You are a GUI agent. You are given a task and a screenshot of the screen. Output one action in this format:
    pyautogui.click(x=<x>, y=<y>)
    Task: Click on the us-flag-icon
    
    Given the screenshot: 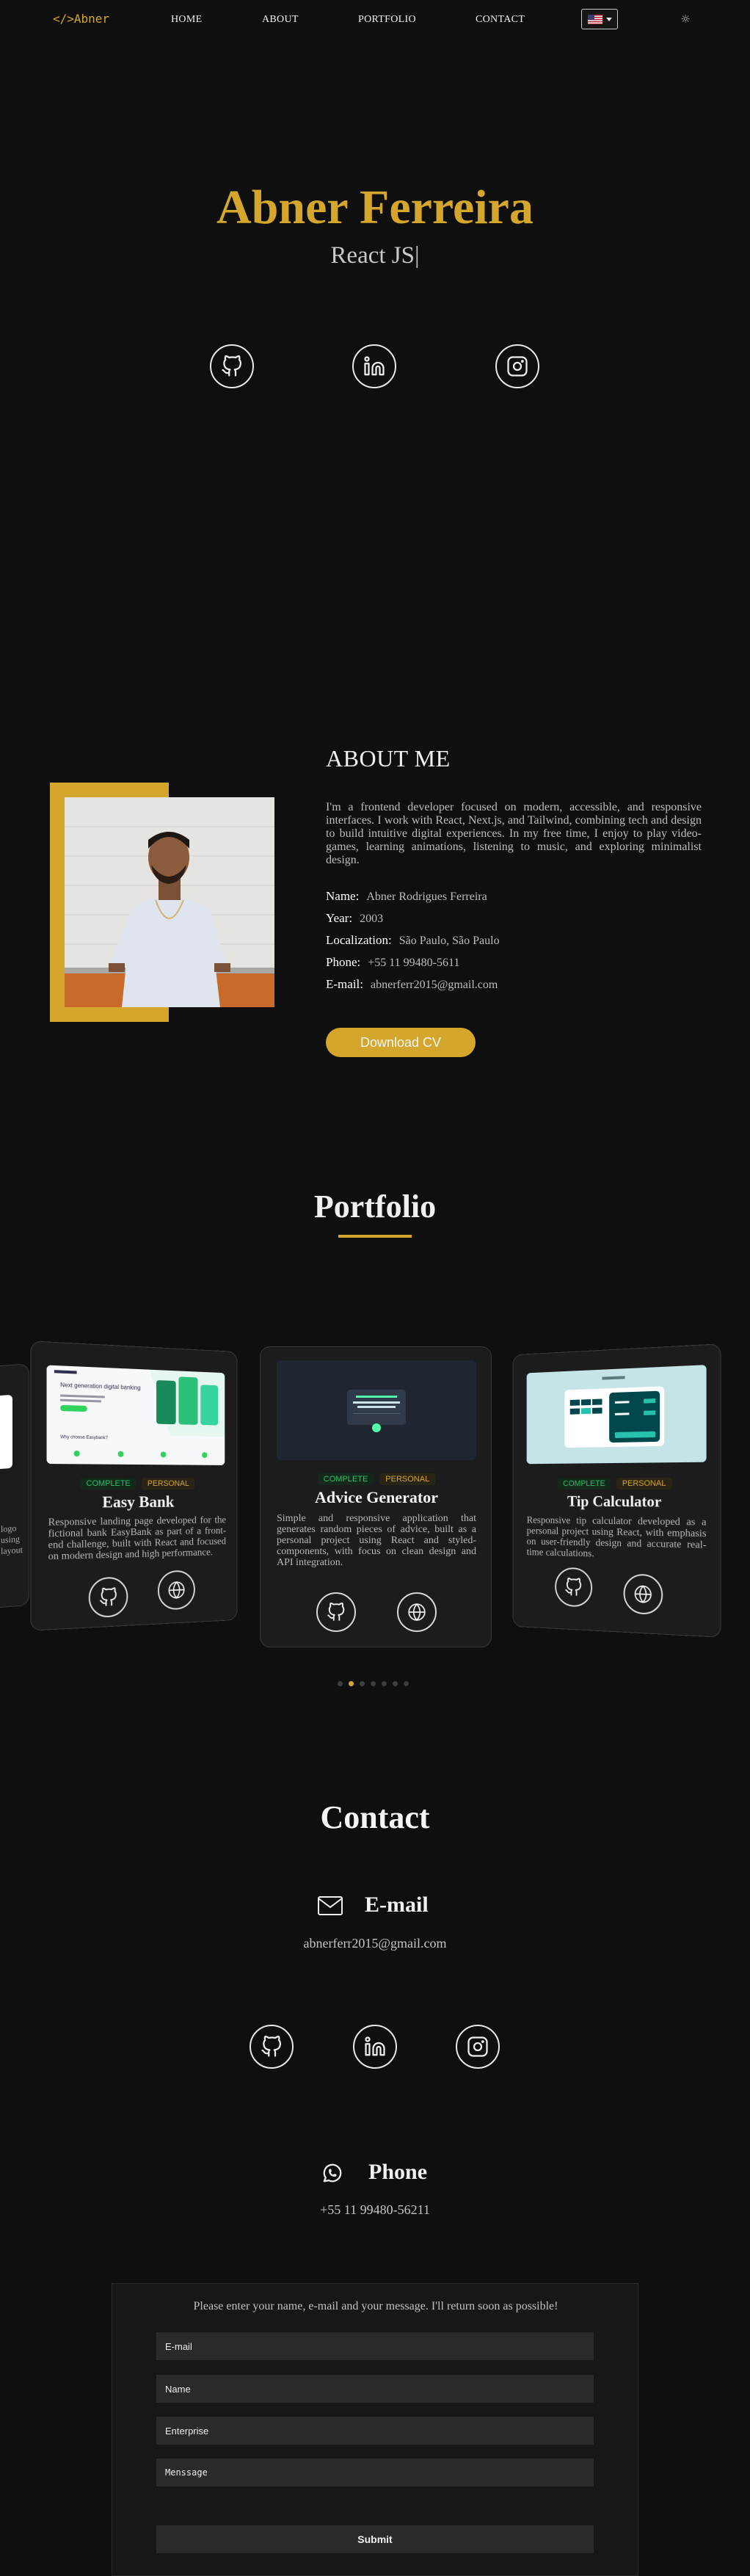 What is the action you would take?
    pyautogui.click(x=594, y=19)
    